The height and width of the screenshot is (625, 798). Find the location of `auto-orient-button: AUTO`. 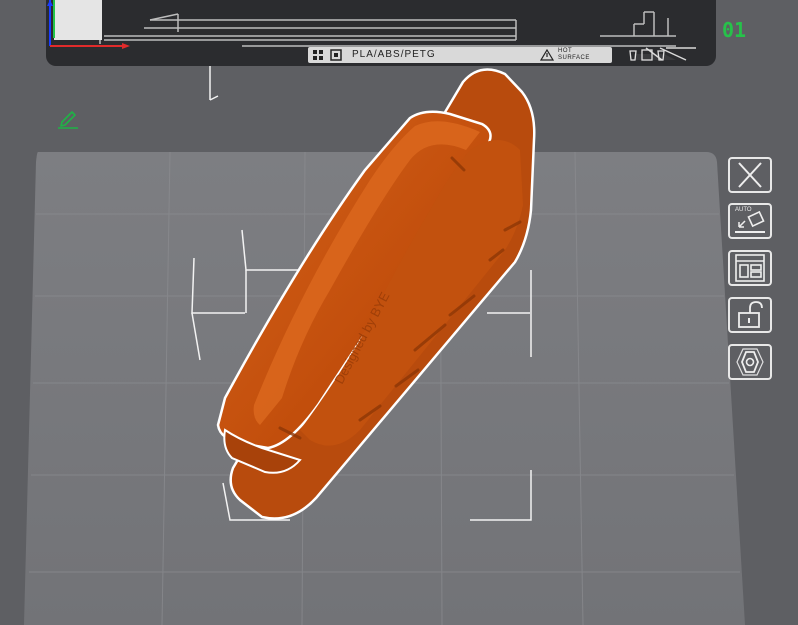

auto-orient-button: AUTO is located at coordinates (750, 221).